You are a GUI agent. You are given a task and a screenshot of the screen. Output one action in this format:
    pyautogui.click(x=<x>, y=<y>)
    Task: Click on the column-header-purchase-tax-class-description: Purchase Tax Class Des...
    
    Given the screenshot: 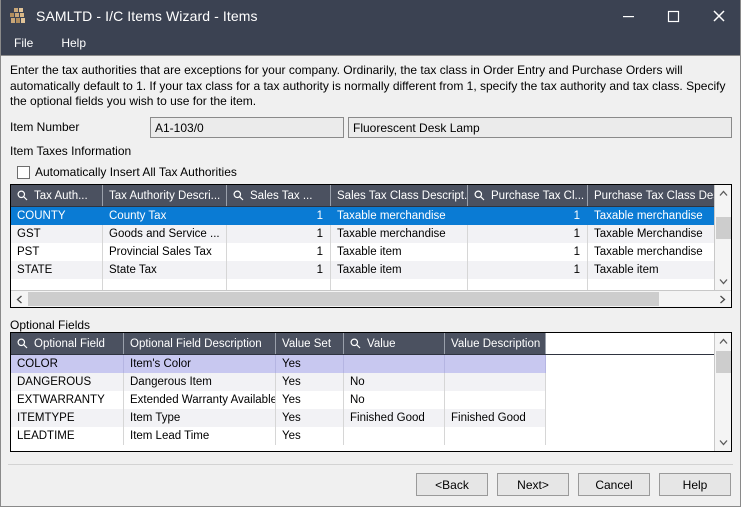 What is the action you would take?
    pyautogui.click(x=651, y=195)
    